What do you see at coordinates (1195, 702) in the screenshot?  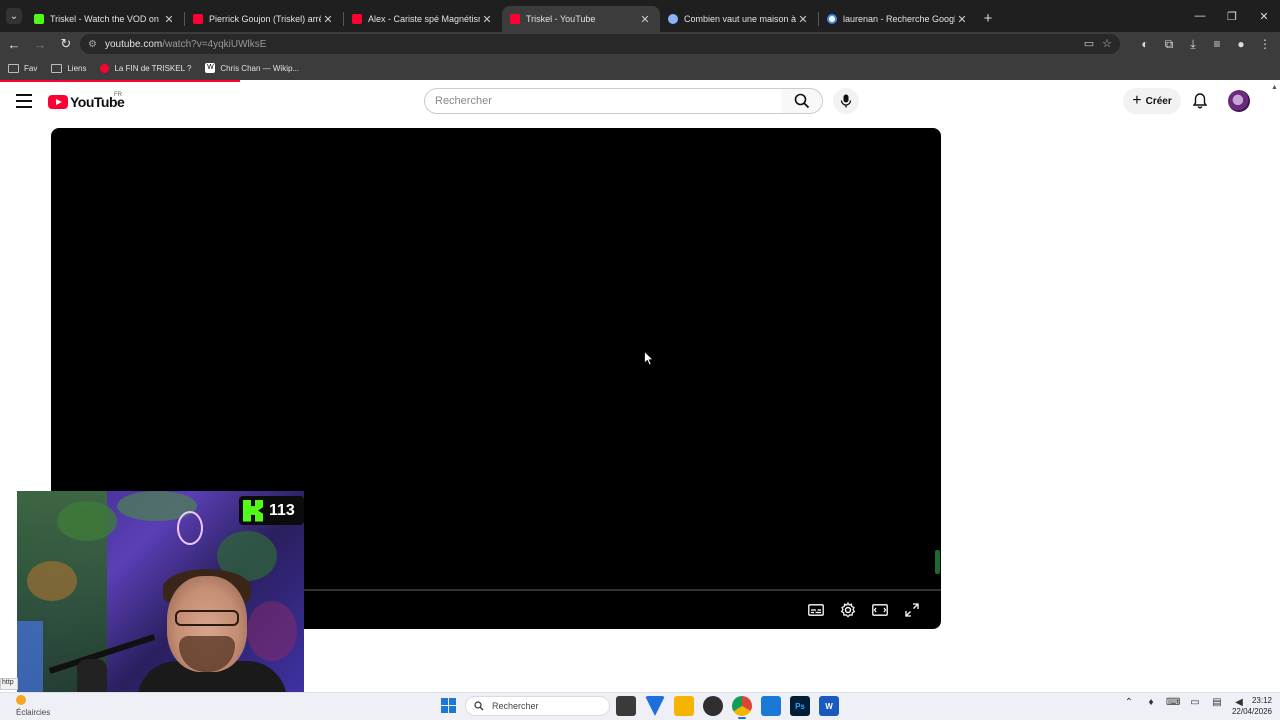 I see `display-icon: ▭` at bounding box center [1195, 702].